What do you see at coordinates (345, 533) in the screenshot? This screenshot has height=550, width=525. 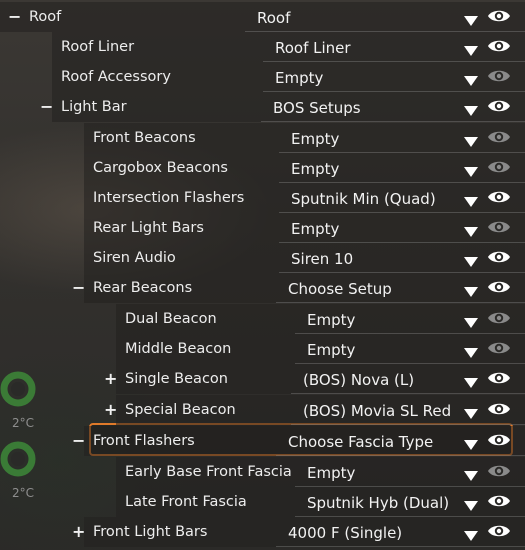 I see `part-select-value: 4000 F (Single)` at bounding box center [345, 533].